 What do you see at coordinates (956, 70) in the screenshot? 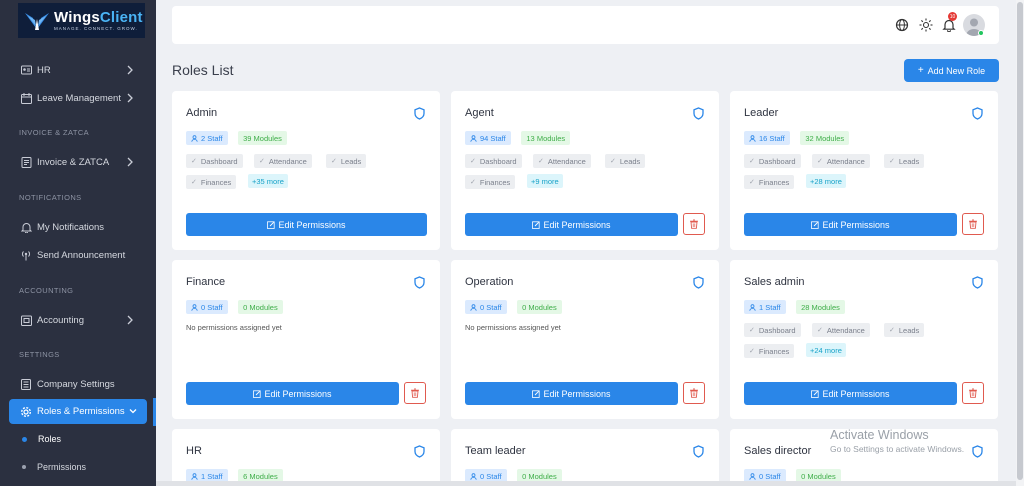
I see `add-new-role-label: Add New Role` at bounding box center [956, 70].